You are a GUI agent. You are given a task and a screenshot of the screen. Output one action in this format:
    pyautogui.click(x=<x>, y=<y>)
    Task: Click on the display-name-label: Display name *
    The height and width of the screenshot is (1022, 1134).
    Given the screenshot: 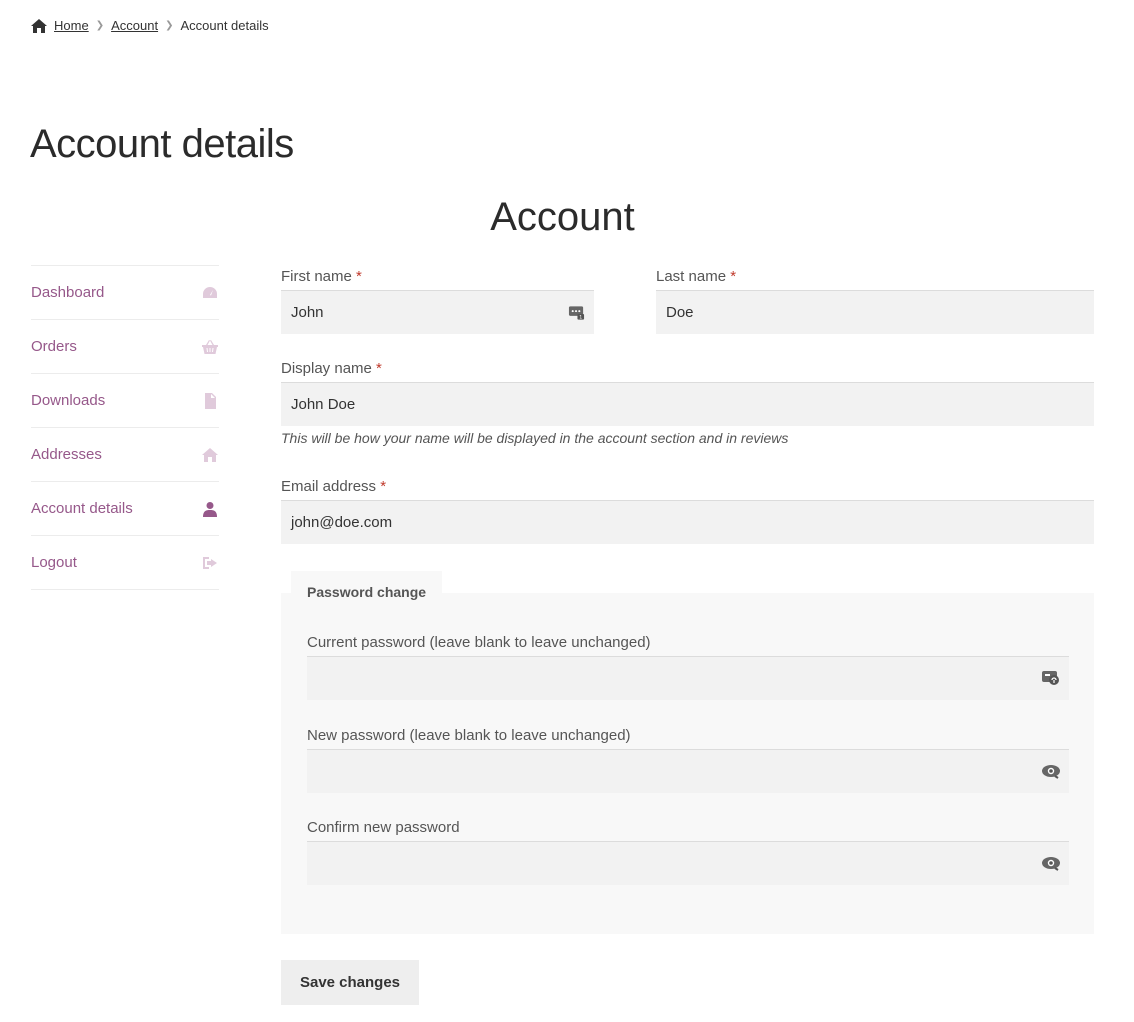 What is the action you would take?
    pyautogui.click(x=331, y=368)
    